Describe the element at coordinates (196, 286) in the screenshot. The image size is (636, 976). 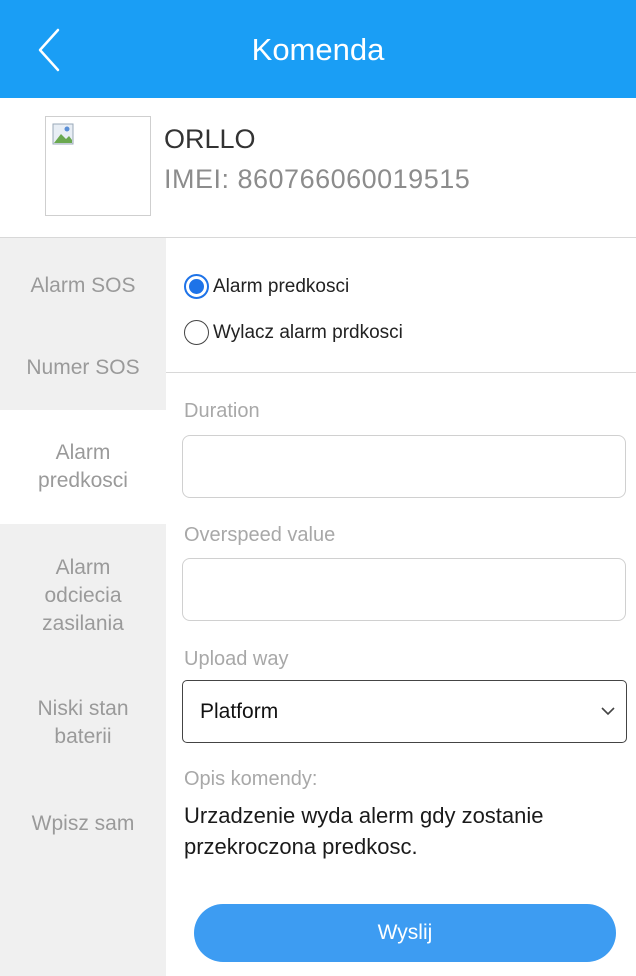
I see `radio-checked-icon` at that location.